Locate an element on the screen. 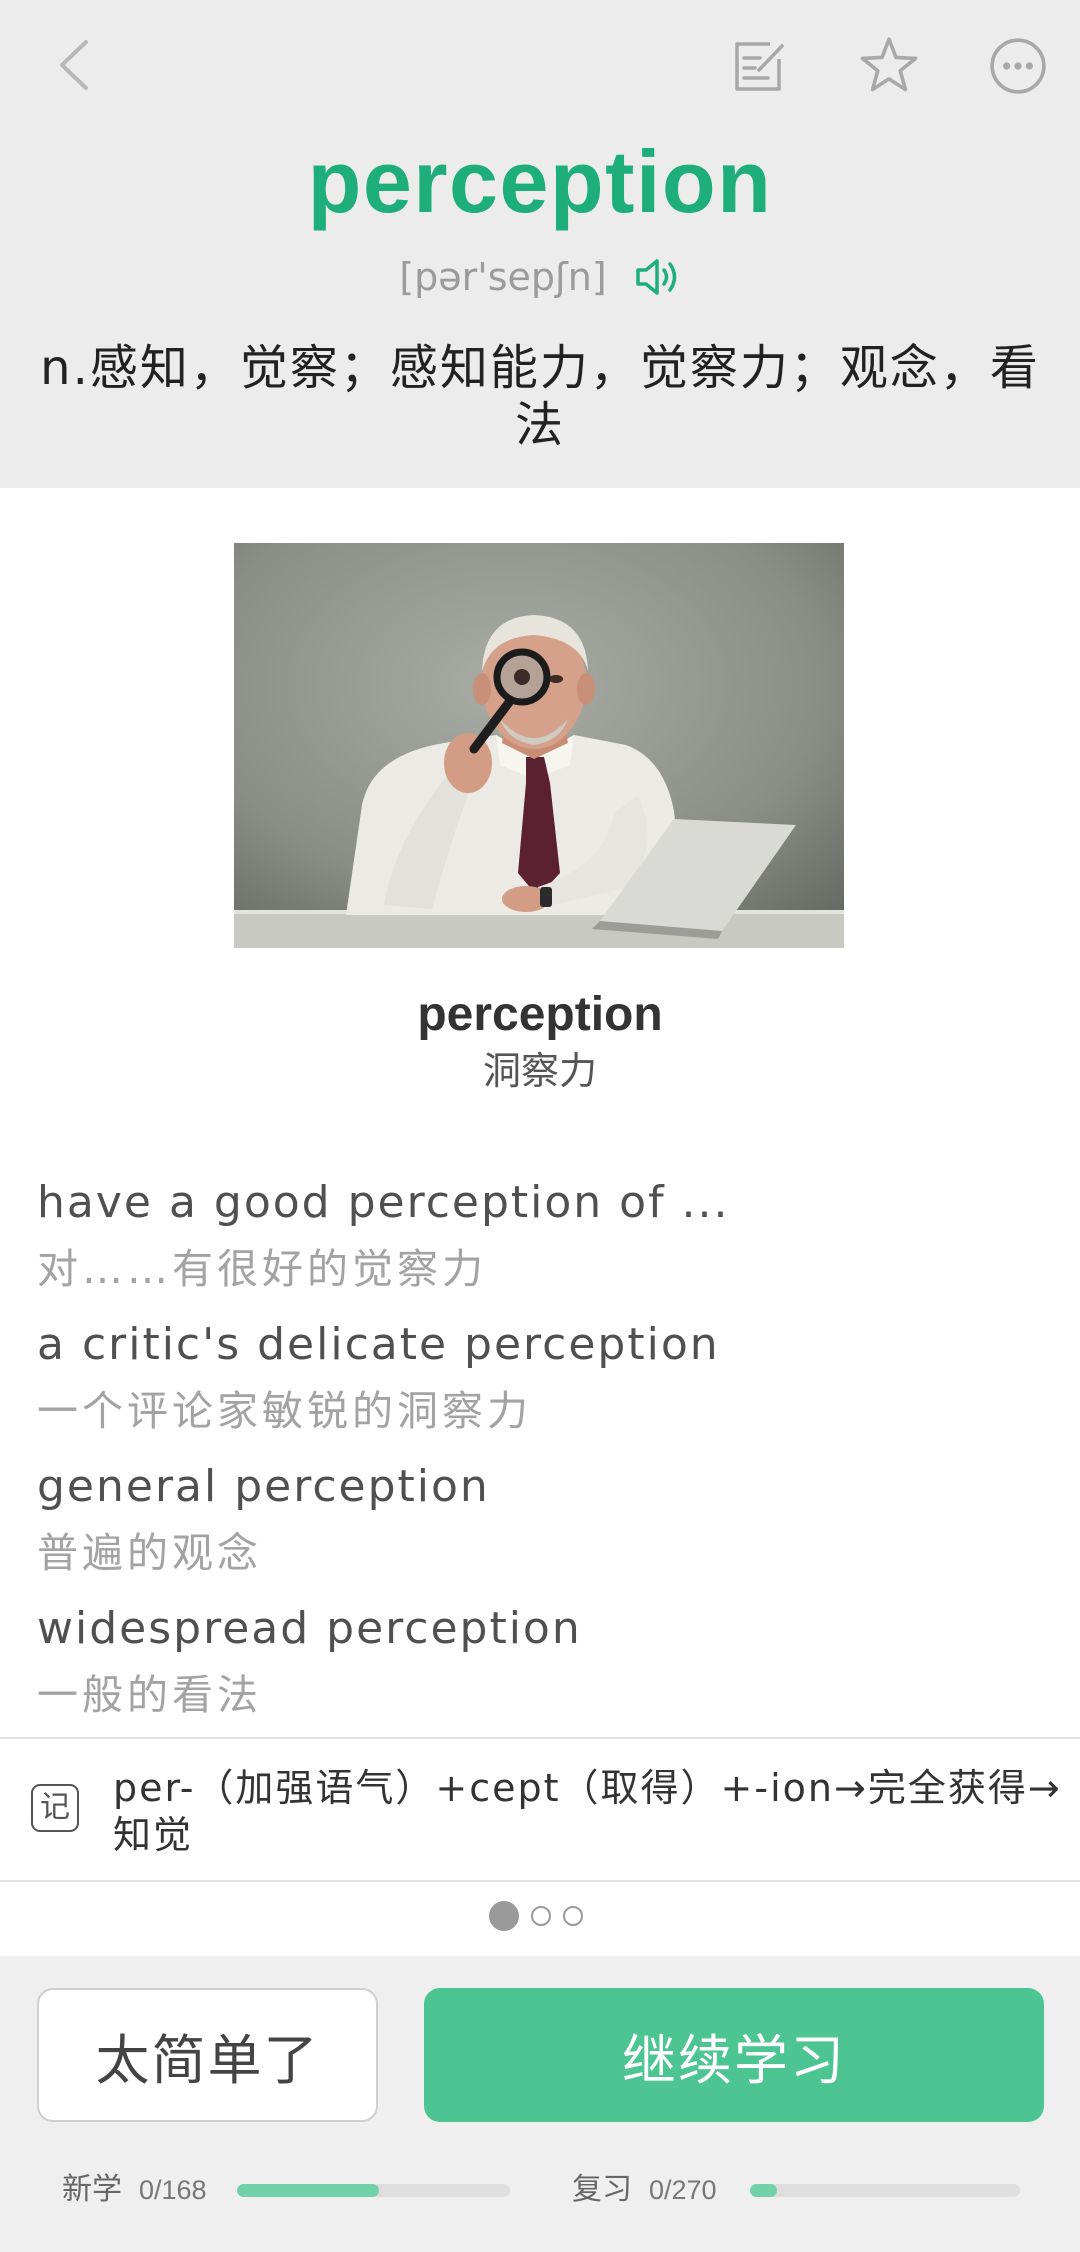  new-words-count: 0/168 is located at coordinates (173, 2190).